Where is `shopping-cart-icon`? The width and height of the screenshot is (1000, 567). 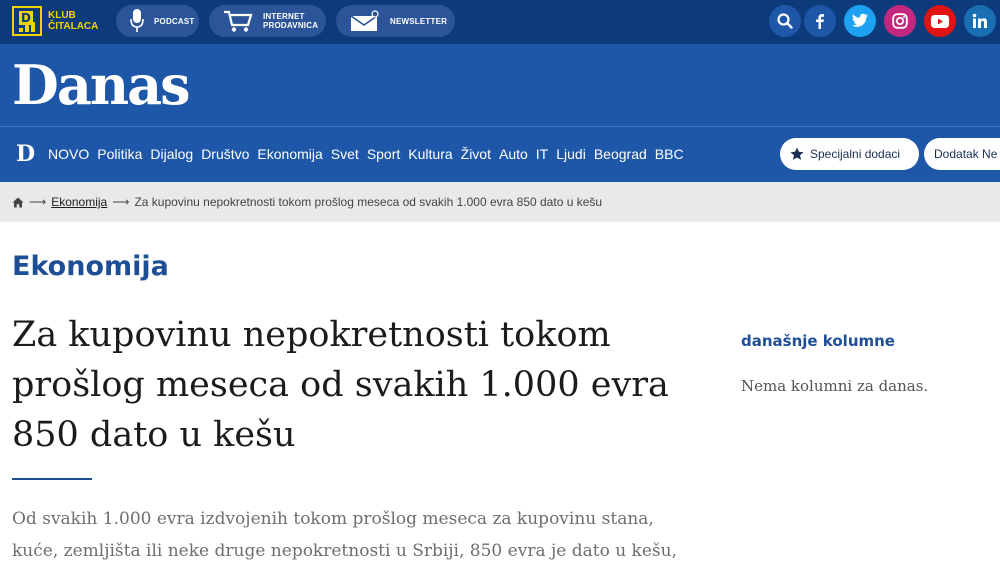
shopping-cart-icon is located at coordinates (238, 21).